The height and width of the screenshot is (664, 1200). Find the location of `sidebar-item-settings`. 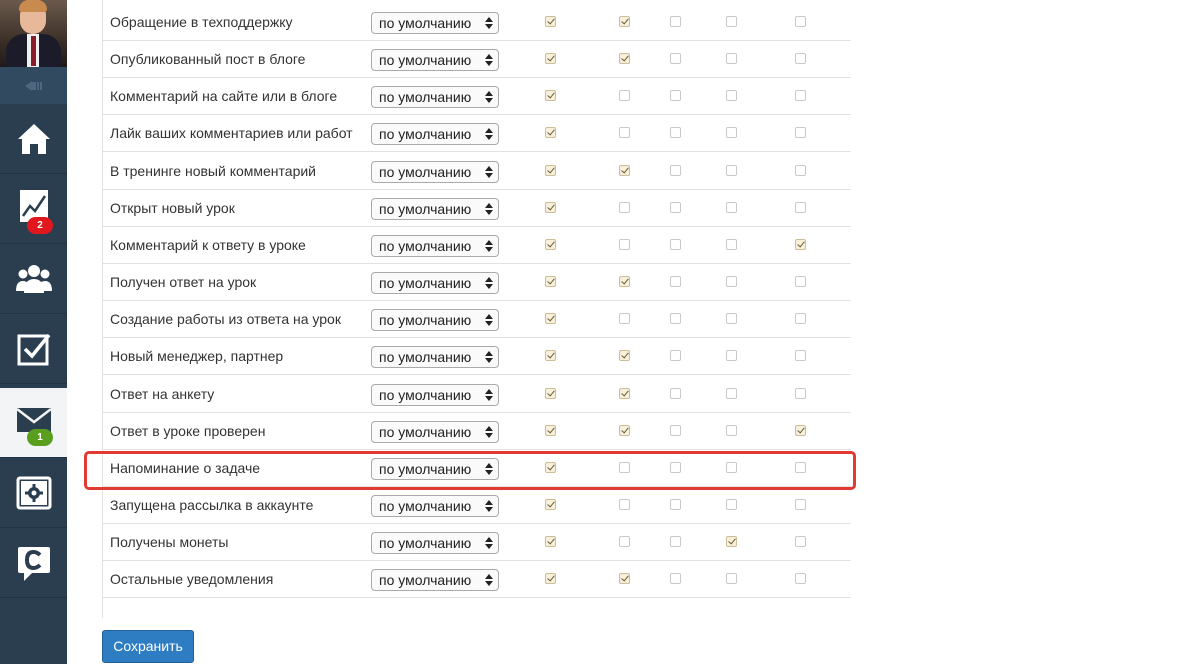

sidebar-item-settings is located at coordinates (33, 493).